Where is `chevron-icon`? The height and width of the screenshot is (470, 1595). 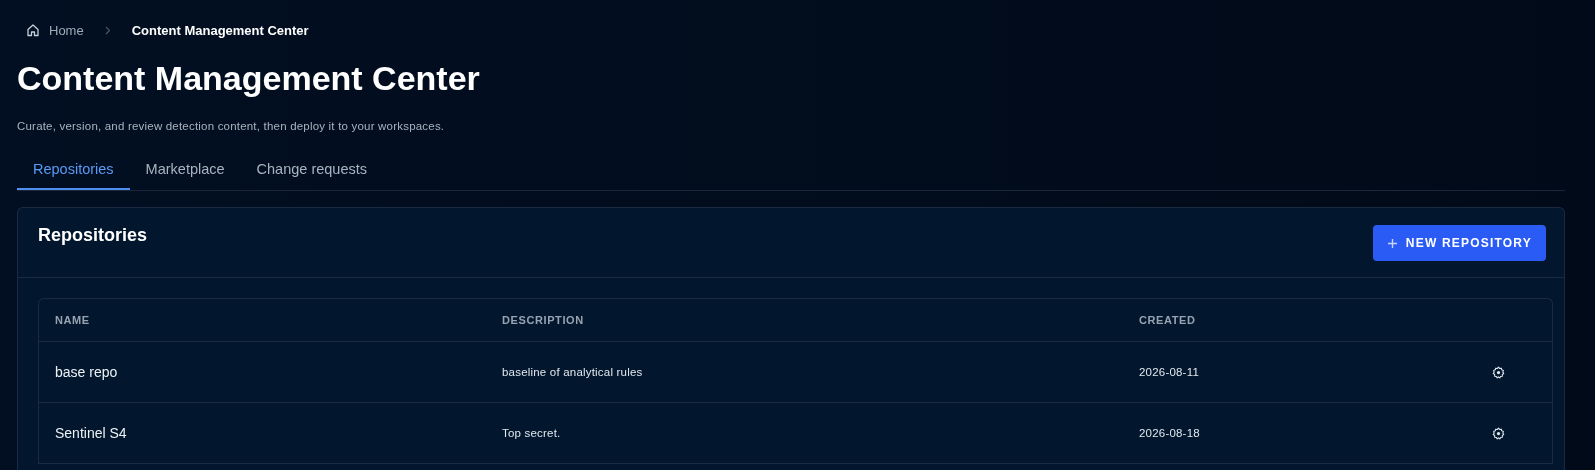
chevron-icon is located at coordinates (107, 30).